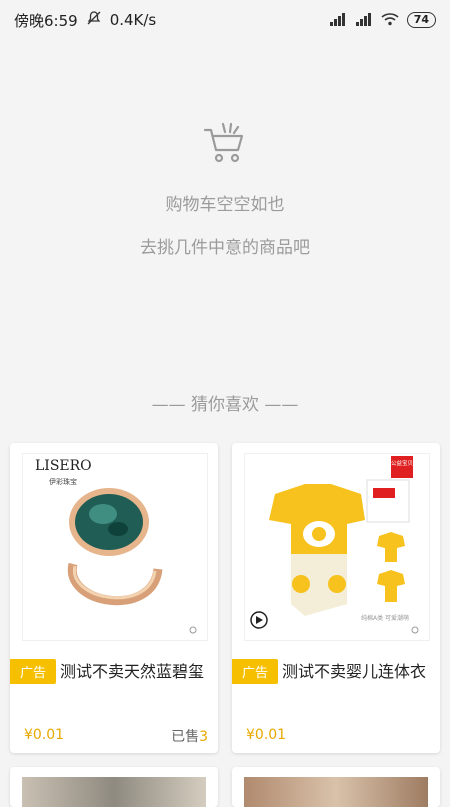 The height and width of the screenshot is (807, 450). Describe the element at coordinates (63, 481) in the screenshot. I see `brand-sub: 伊彩珠宝` at that location.